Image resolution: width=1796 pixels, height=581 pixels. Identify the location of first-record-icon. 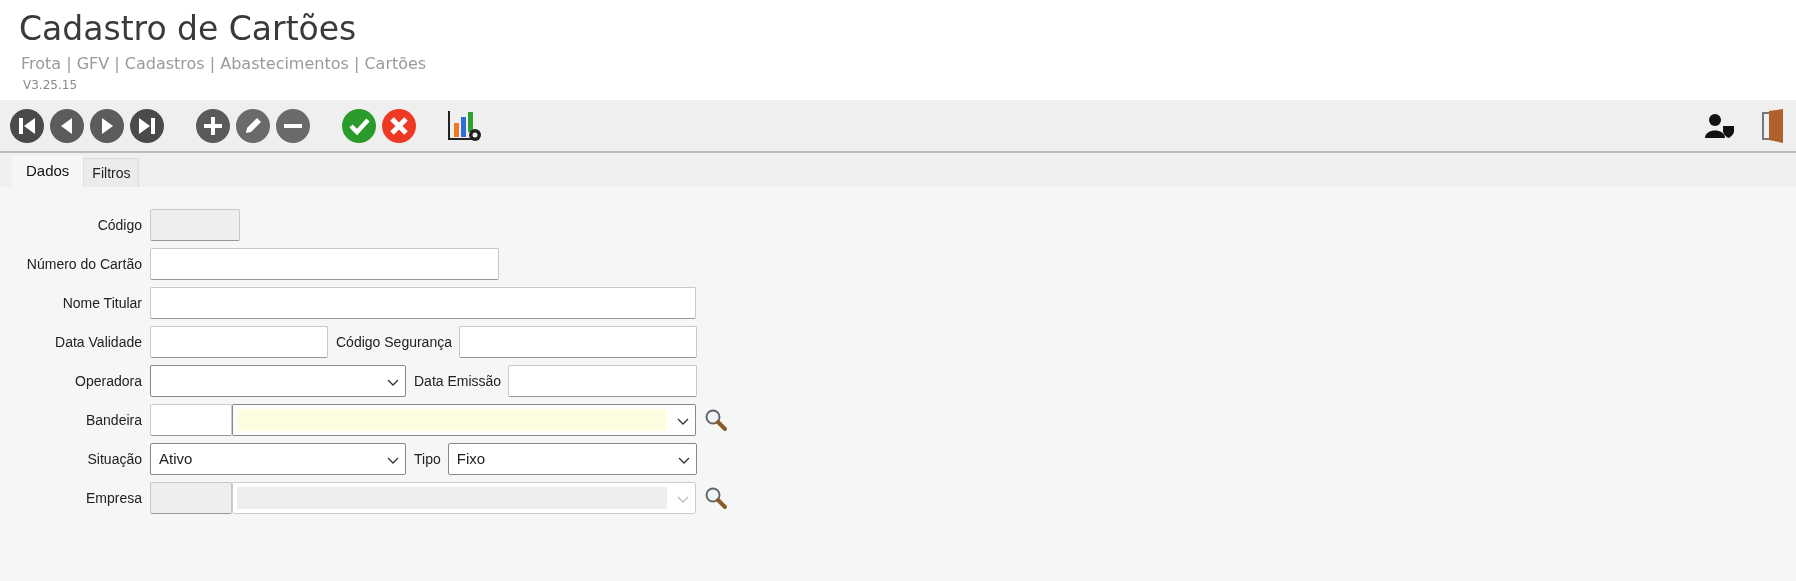
(27, 125).